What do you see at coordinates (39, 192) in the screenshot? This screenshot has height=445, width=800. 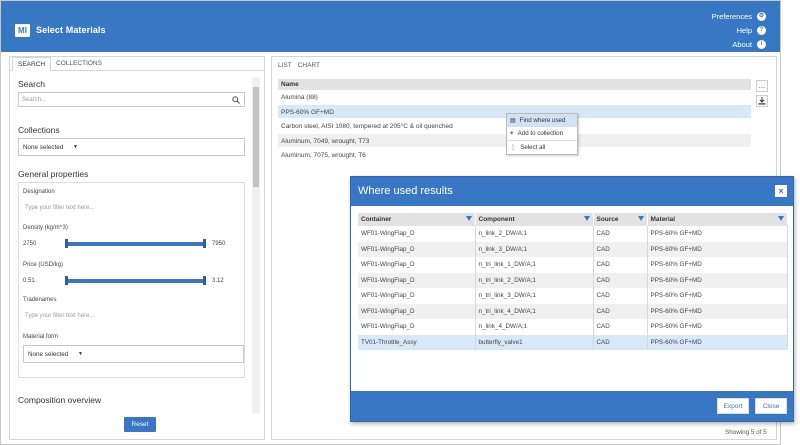 I see `designation-label: Designation` at bounding box center [39, 192].